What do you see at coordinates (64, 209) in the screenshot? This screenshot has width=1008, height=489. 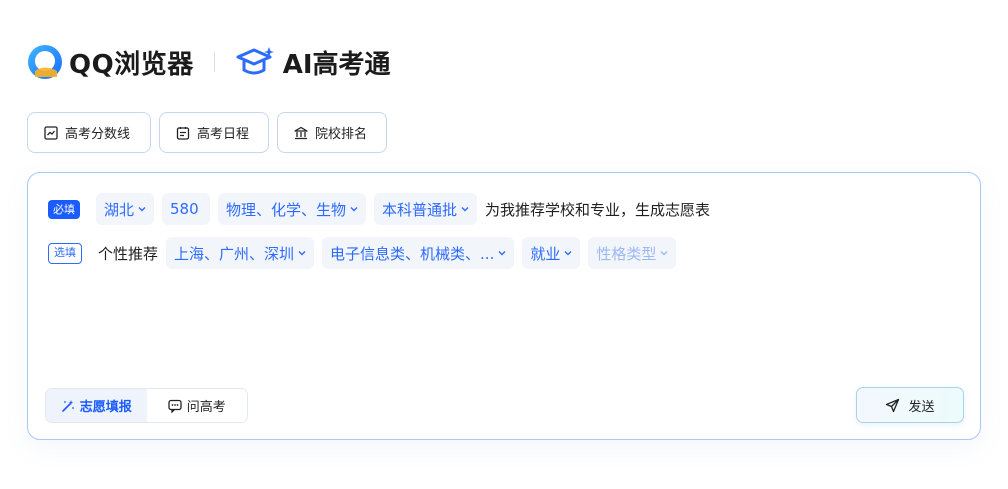 I see `required-badge: 必填` at bounding box center [64, 209].